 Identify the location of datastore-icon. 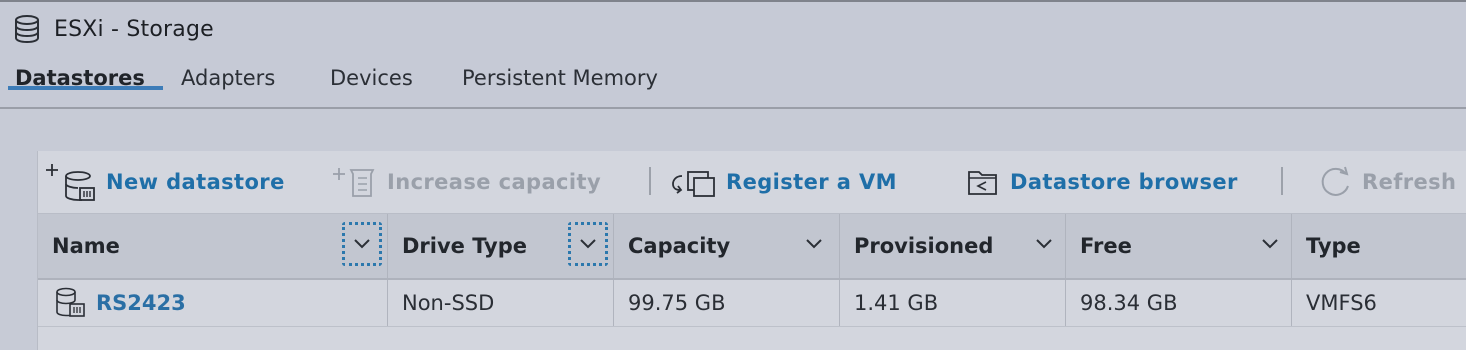
(70, 302).